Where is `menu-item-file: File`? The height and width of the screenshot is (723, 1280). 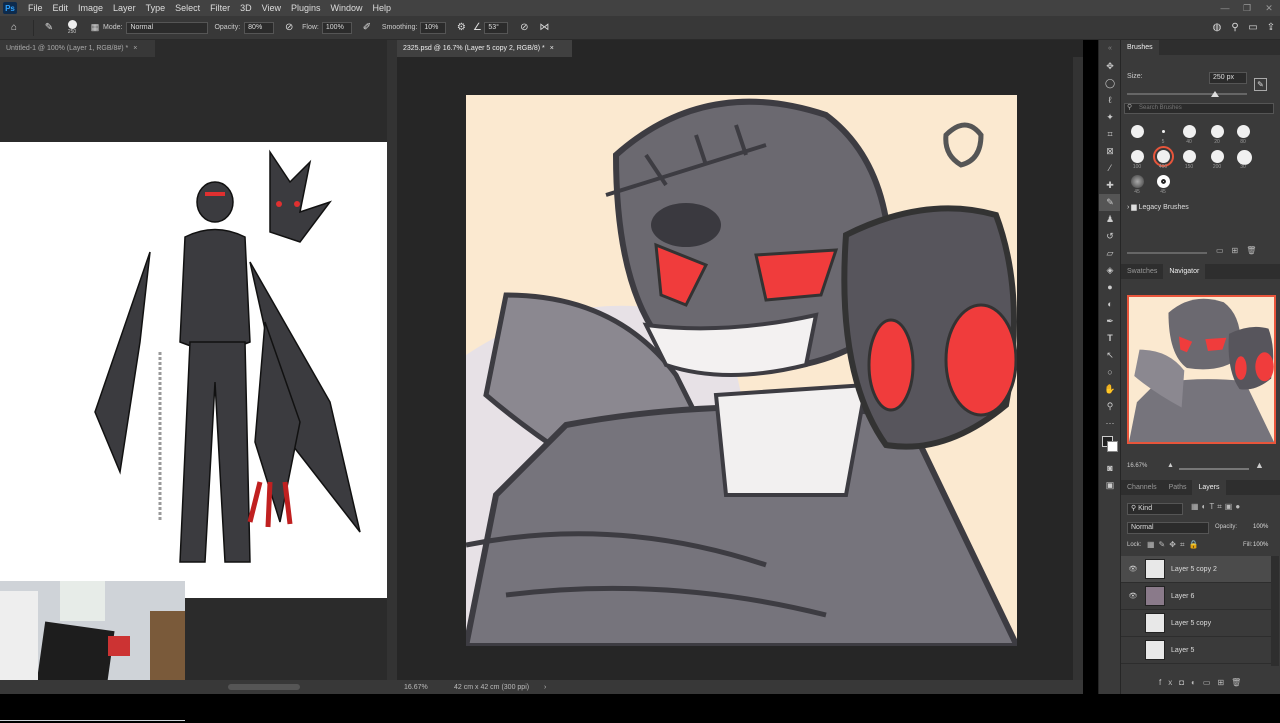
menu-item-file: File is located at coordinates (35, 8).